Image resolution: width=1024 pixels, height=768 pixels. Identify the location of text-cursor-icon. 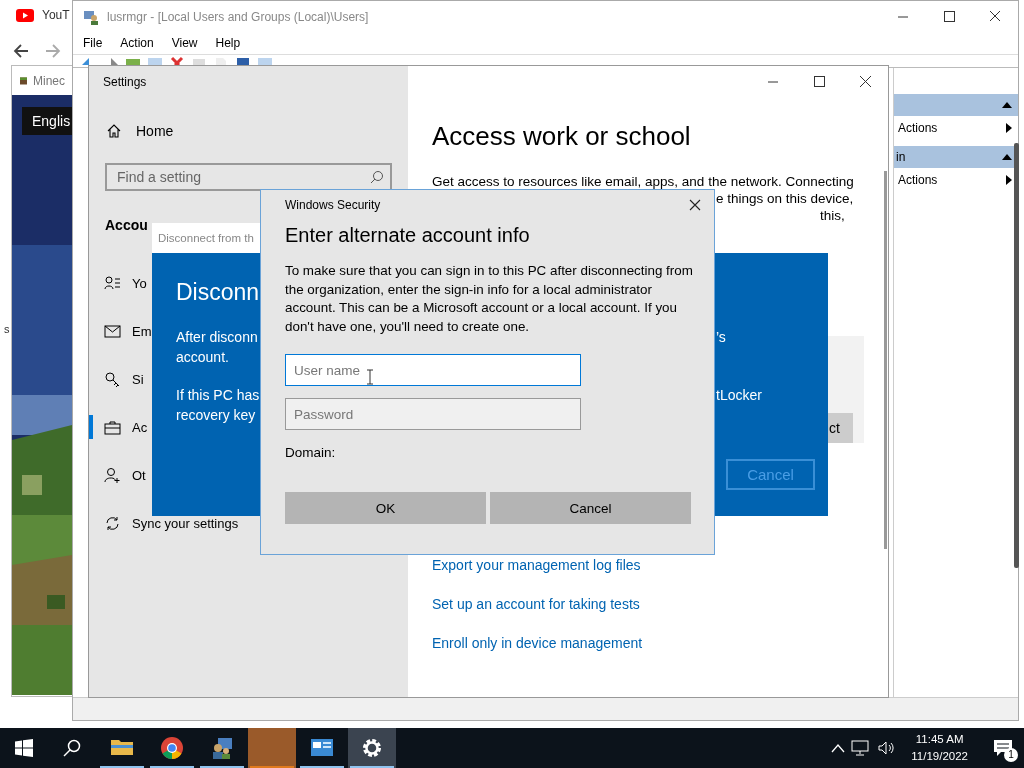
(370, 377).